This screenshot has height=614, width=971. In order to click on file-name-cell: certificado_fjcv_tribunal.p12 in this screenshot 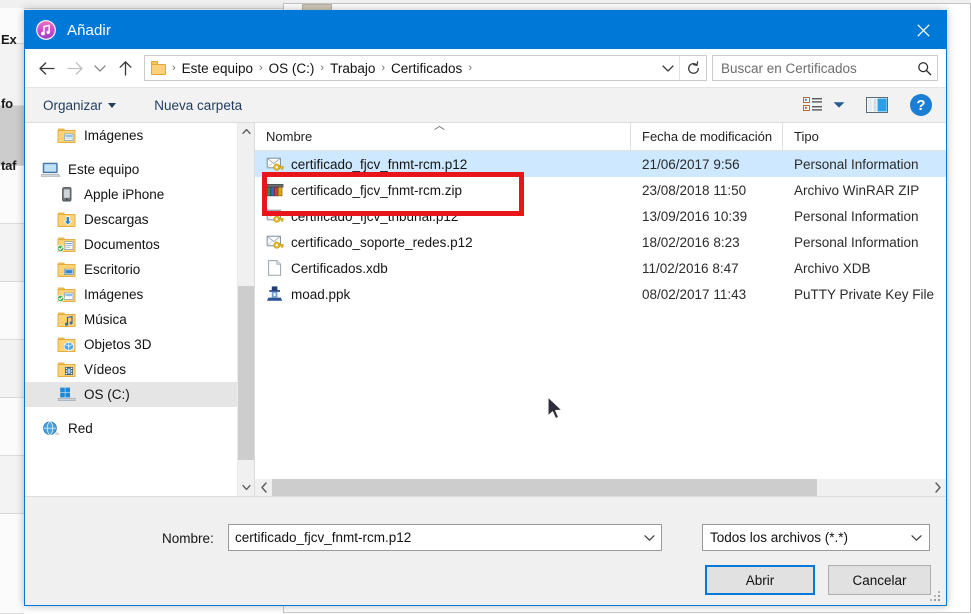, I will do `click(443, 216)`.